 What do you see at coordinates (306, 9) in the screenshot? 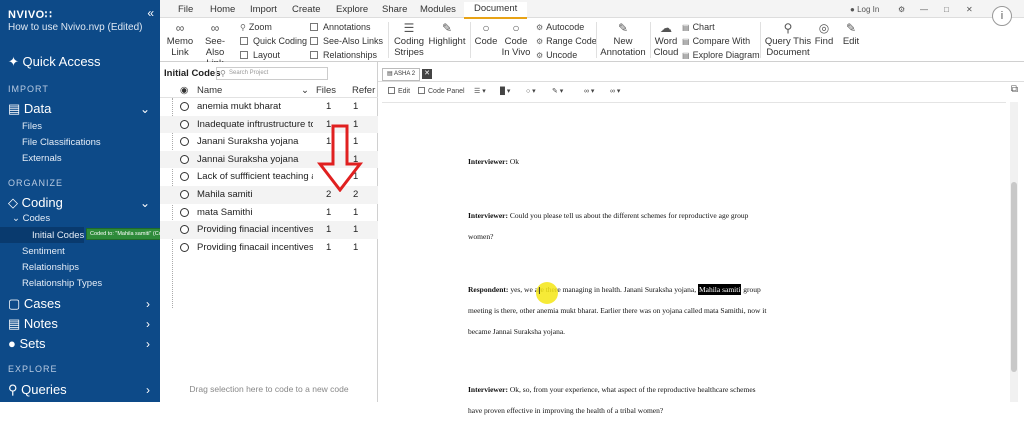
I see `tab-create: Create` at bounding box center [306, 9].